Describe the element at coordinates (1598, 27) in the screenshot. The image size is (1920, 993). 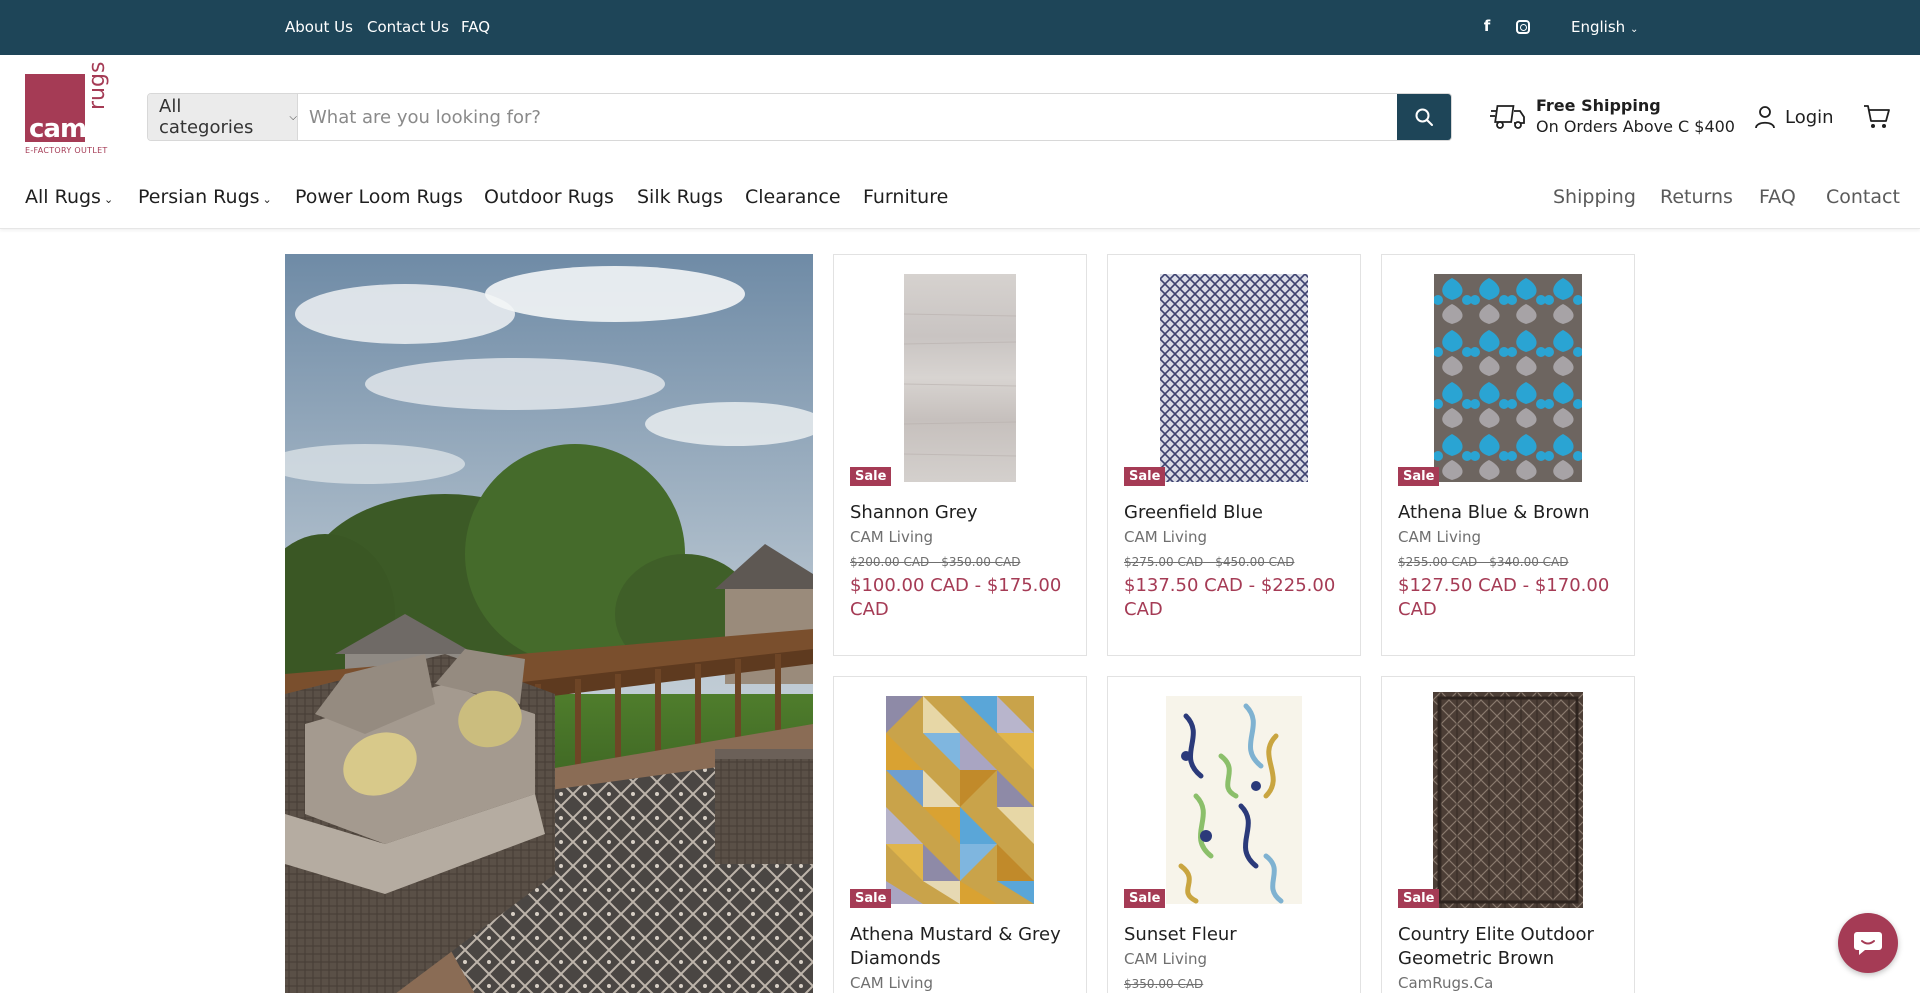
I see `language-label: English` at that location.